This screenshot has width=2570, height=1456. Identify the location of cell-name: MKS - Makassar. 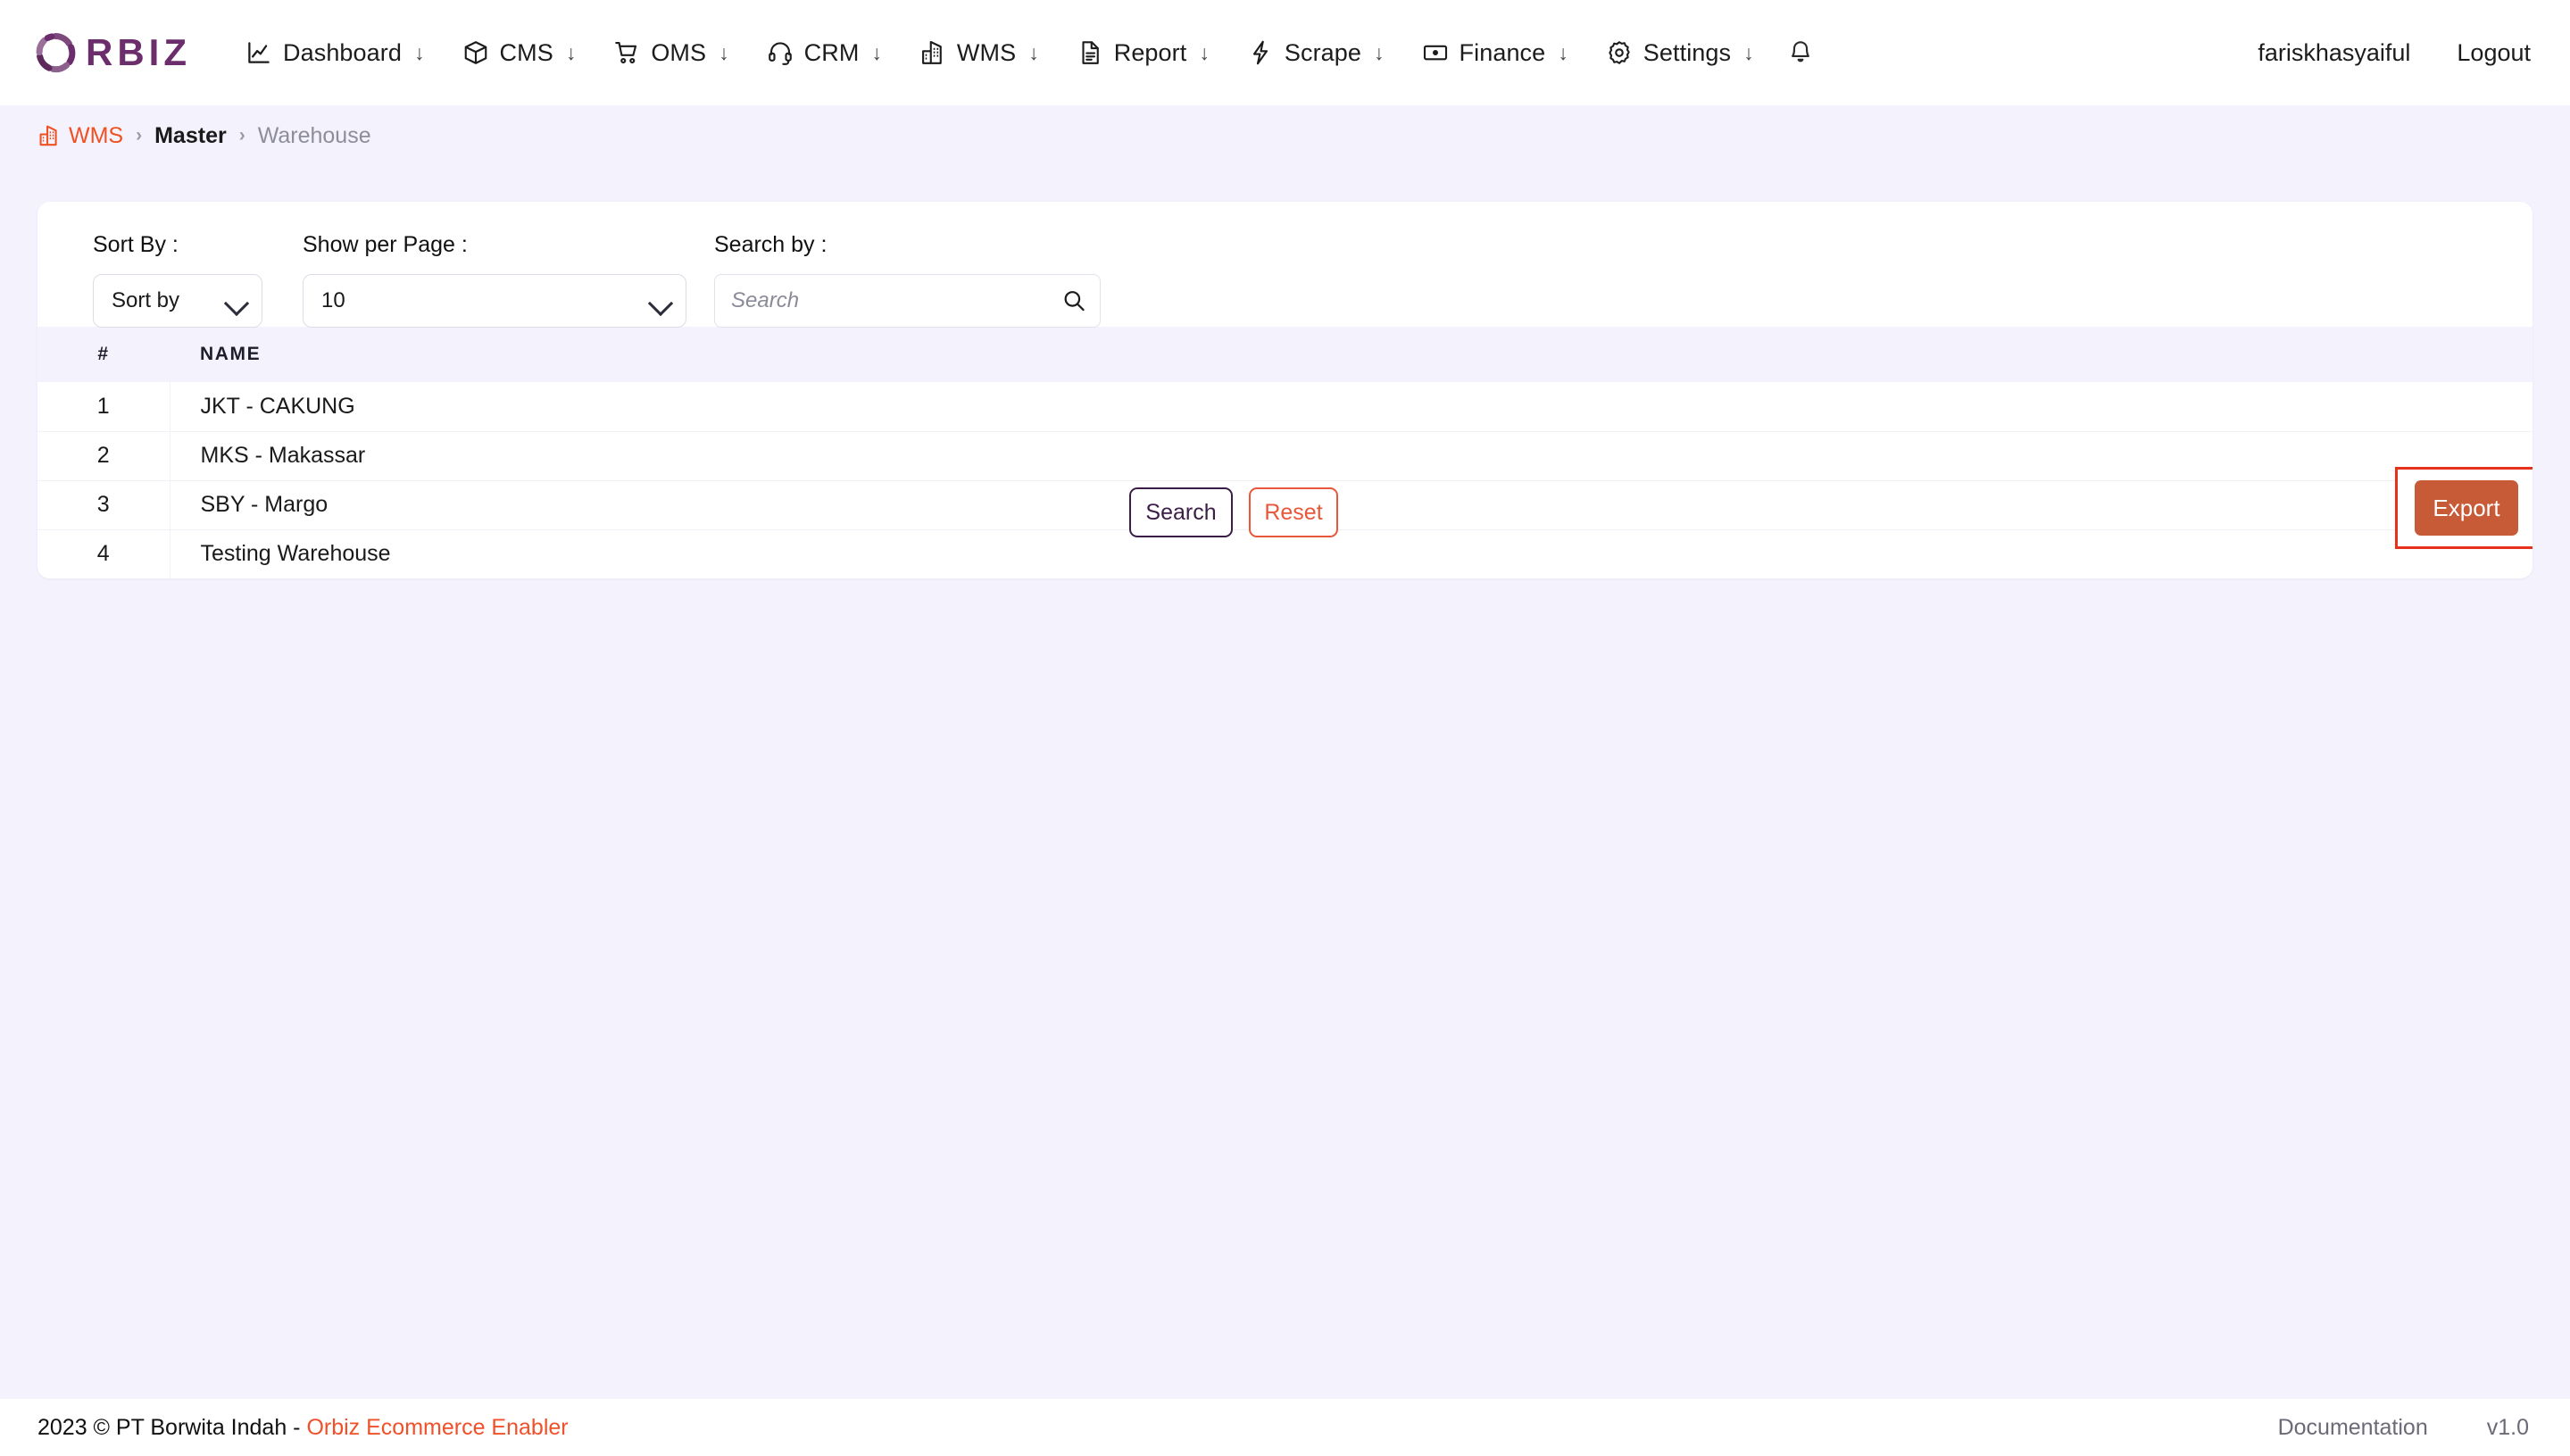
(1352, 456).